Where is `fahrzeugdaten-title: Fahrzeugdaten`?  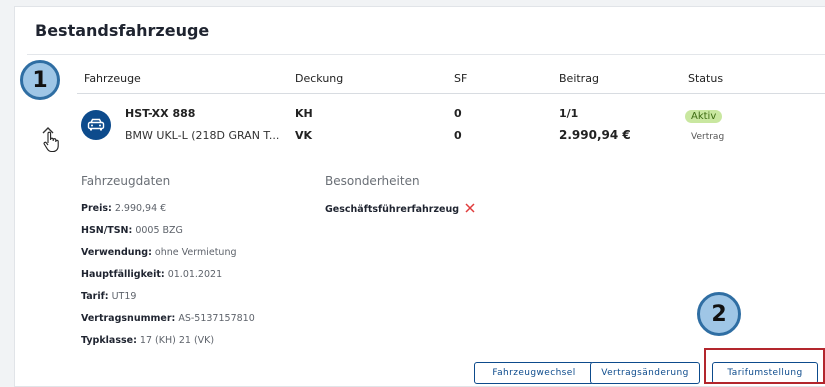 fahrzeugdaten-title: Fahrzeugdaten is located at coordinates (126, 181).